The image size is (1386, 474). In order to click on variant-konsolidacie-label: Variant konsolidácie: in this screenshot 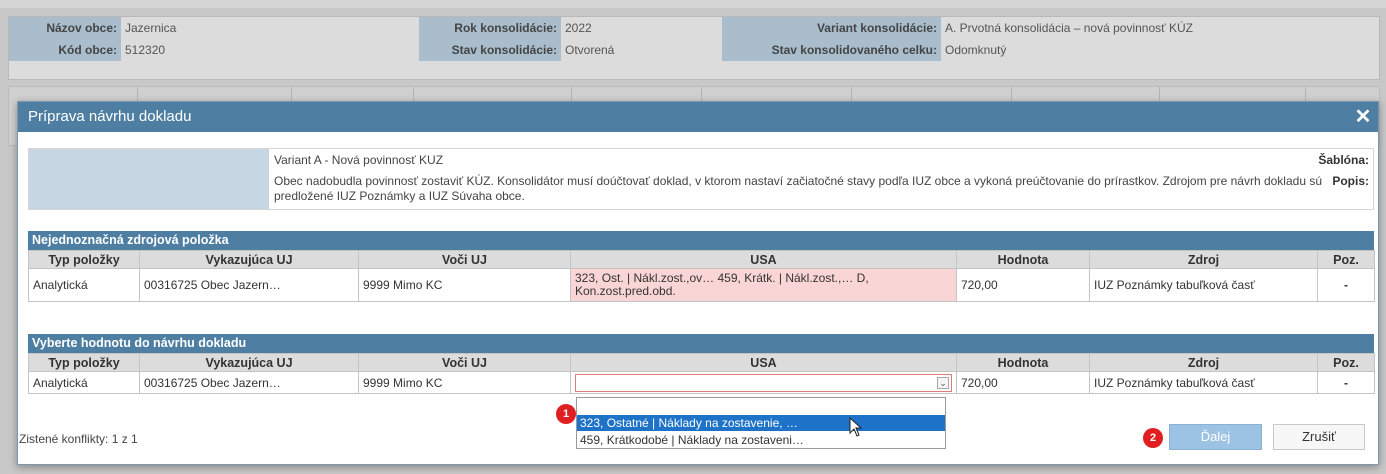, I will do `click(831, 28)`.